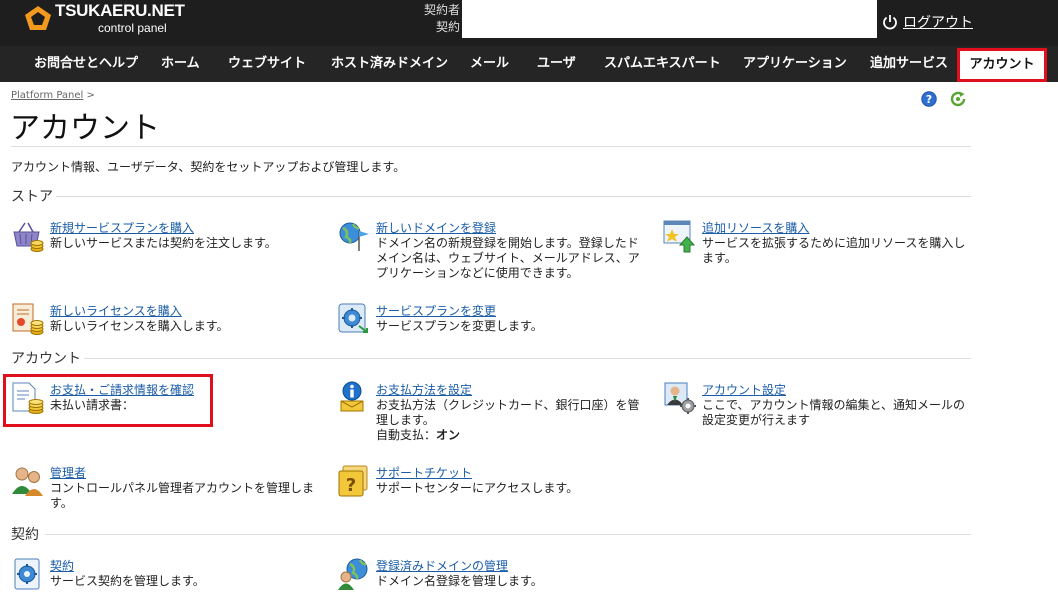 The image size is (1058, 609). Describe the element at coordinates (127, 581) in the screenshot. I see `tile-description: サービス契約を管理します。` at that location.